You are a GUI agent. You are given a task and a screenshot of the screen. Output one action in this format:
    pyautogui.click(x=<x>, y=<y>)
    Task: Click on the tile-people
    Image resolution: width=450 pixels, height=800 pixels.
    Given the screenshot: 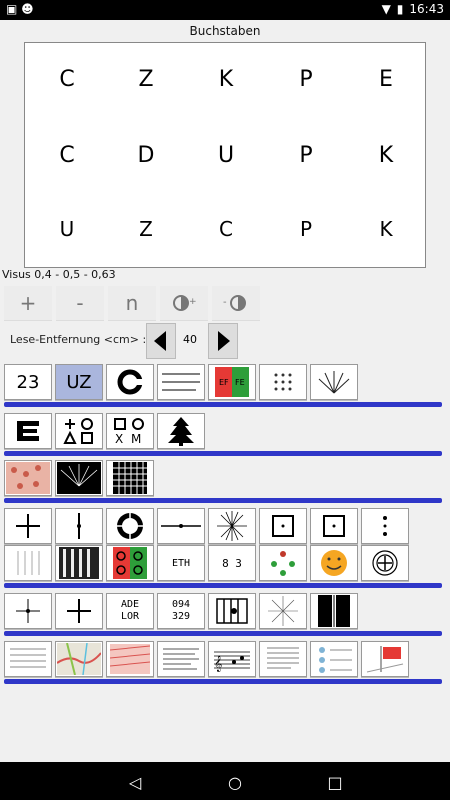 What is the action you would take?
    pyautogui.click(x=334, y=659)
    